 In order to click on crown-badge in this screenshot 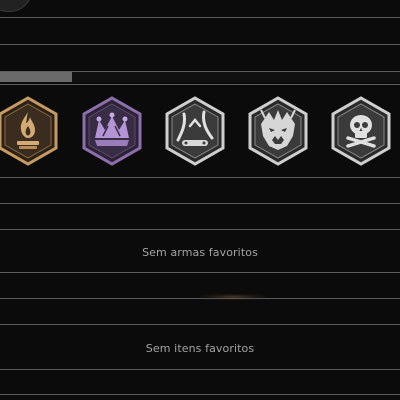, I will do `click(112, 131)`.